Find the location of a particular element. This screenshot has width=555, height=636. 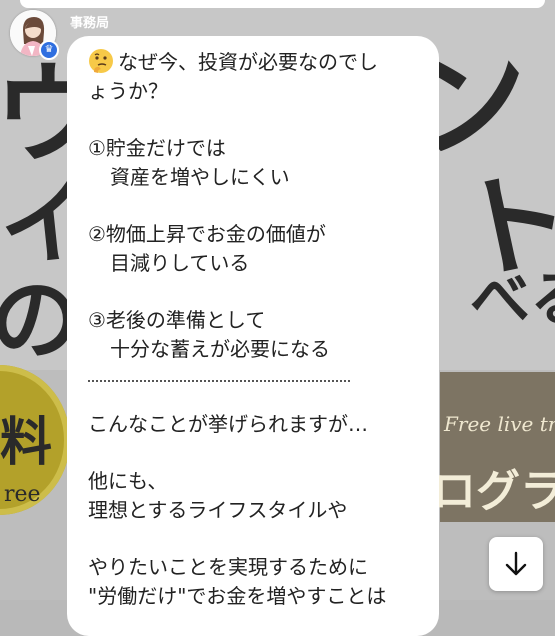

message-line: ょうか？ is located at coordinates (128, 91).